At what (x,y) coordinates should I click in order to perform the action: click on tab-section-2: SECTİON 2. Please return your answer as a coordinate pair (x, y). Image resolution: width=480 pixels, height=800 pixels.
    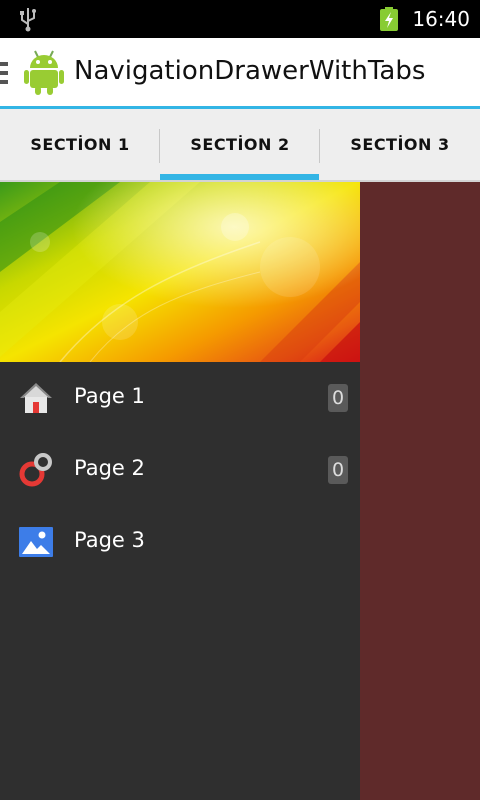
    Looking at the image, I should click on (240, 144).